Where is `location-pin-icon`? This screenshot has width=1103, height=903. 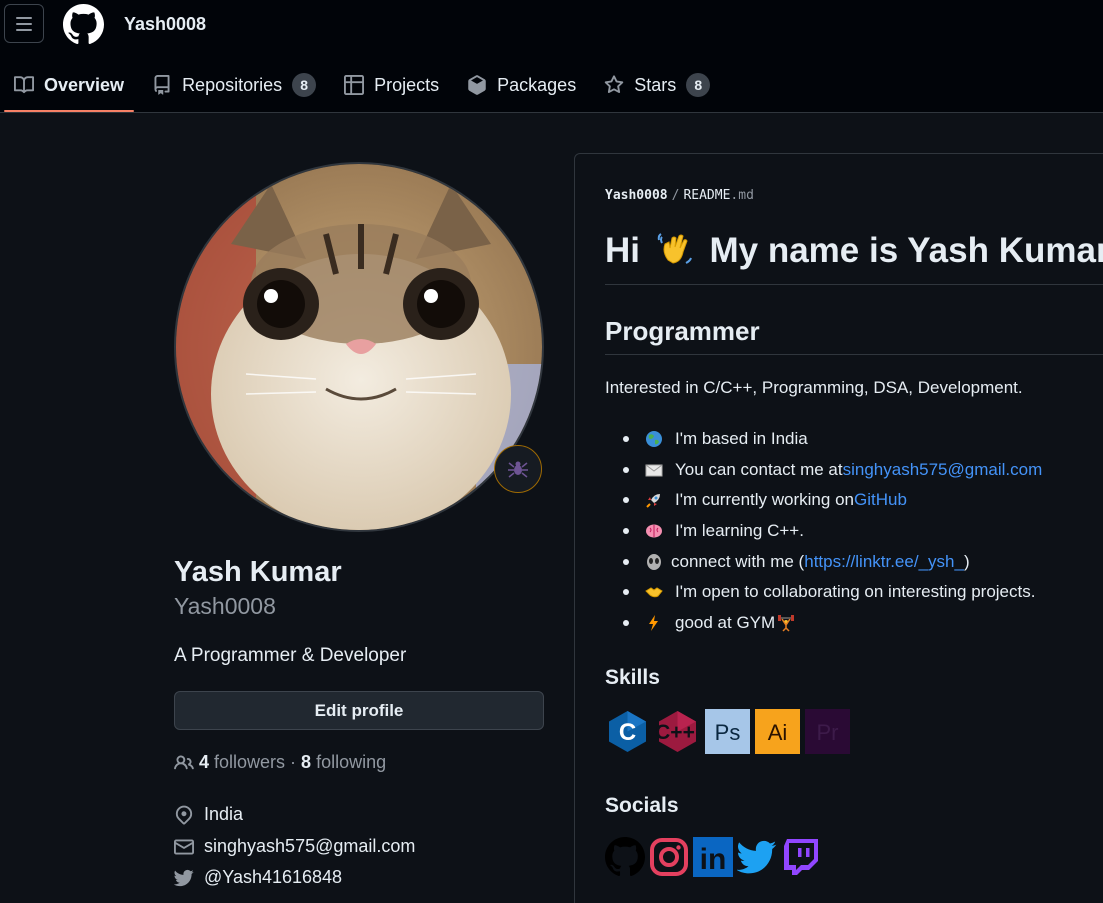
location-pin-icon is located at coordinates (184, 814).